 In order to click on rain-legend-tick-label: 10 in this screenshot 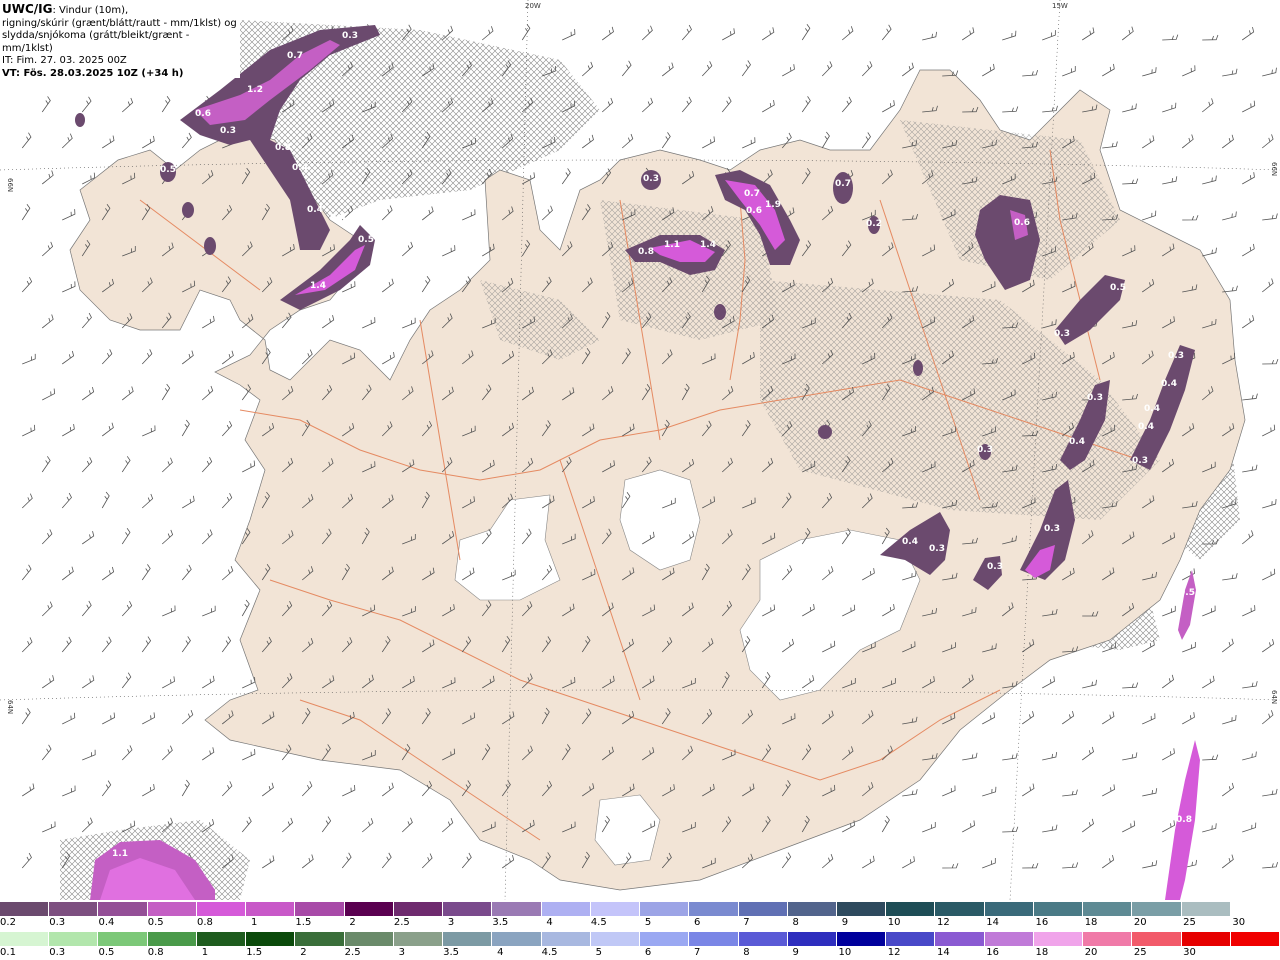, I will do `click(845, 952)`.